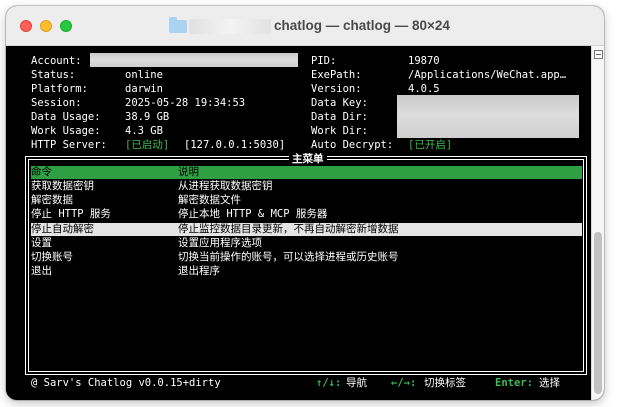 This screenshot has width=621, height=407. I want to click on http-server-label: HTTP Server:, so click(69, 145).